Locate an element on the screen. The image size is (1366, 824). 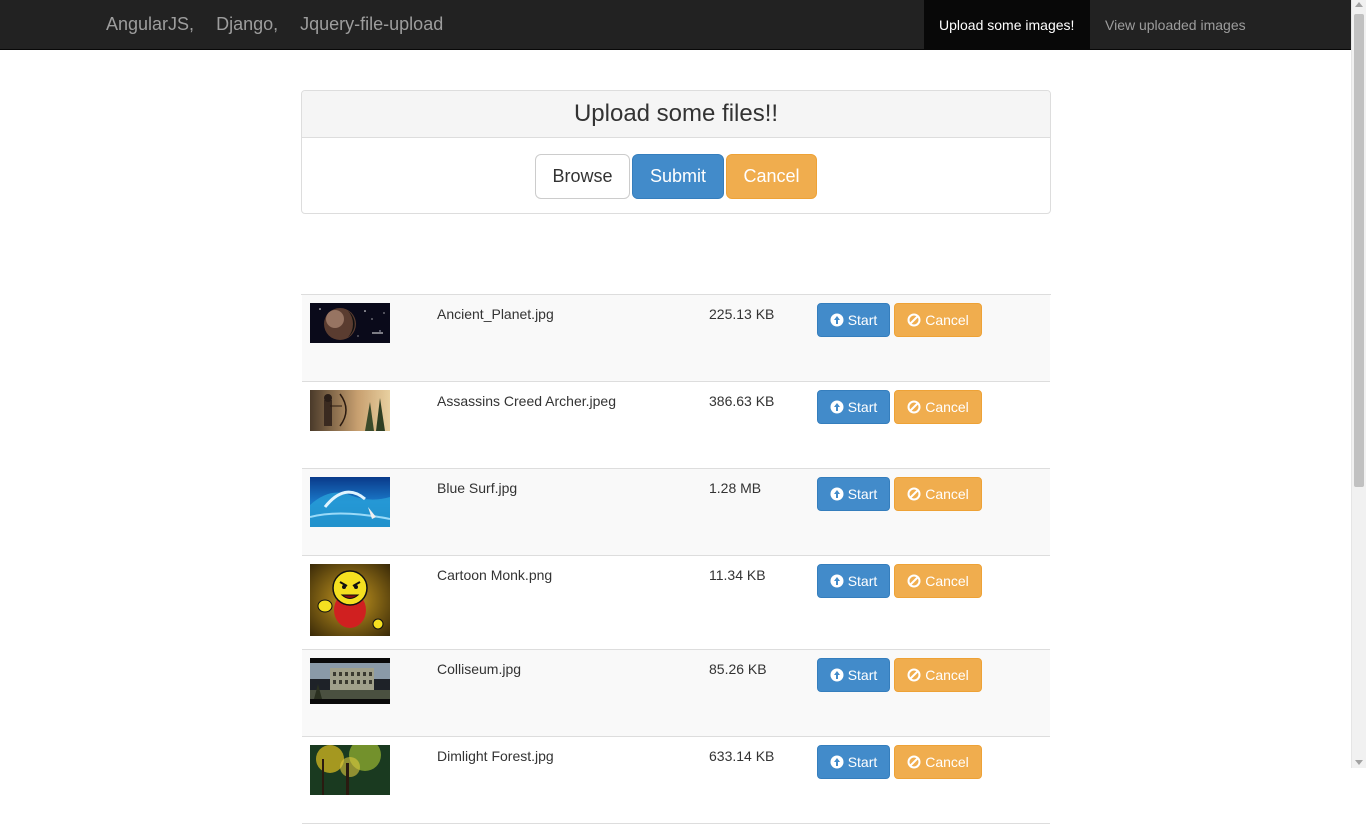
file-name: Ancient_Planet.jpg is located at coordinates (495, 314).